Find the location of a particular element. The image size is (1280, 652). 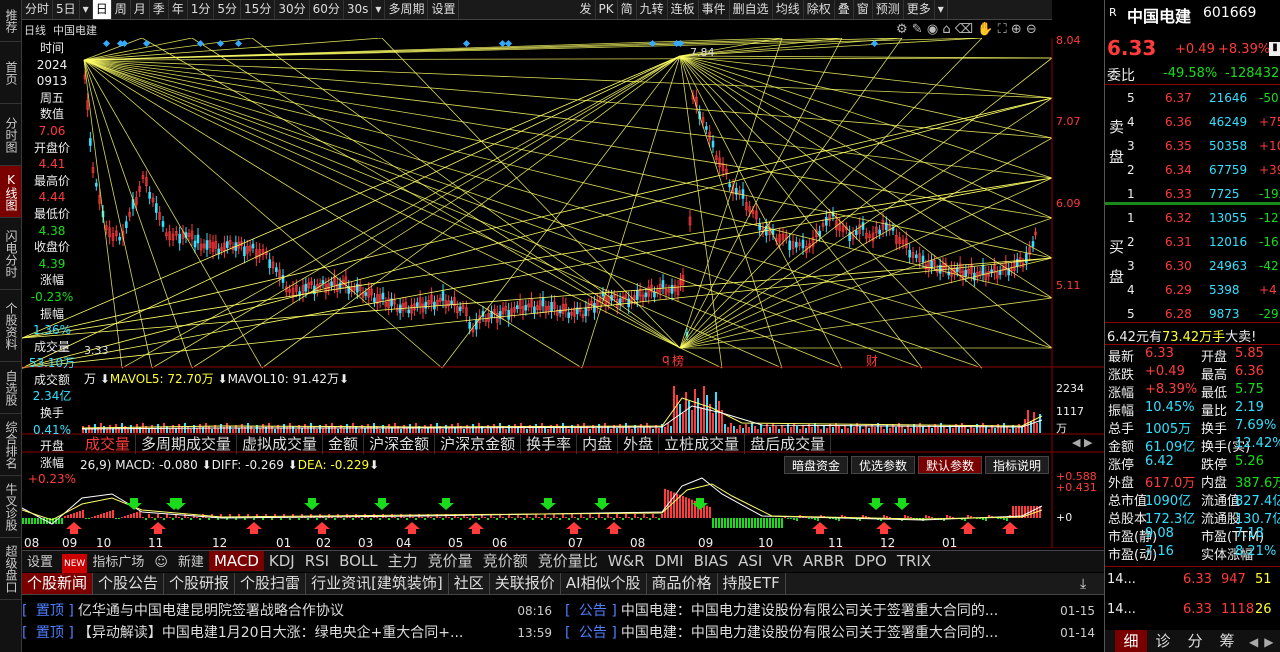

period-tab: 月 is located at coordinates (140, 9).